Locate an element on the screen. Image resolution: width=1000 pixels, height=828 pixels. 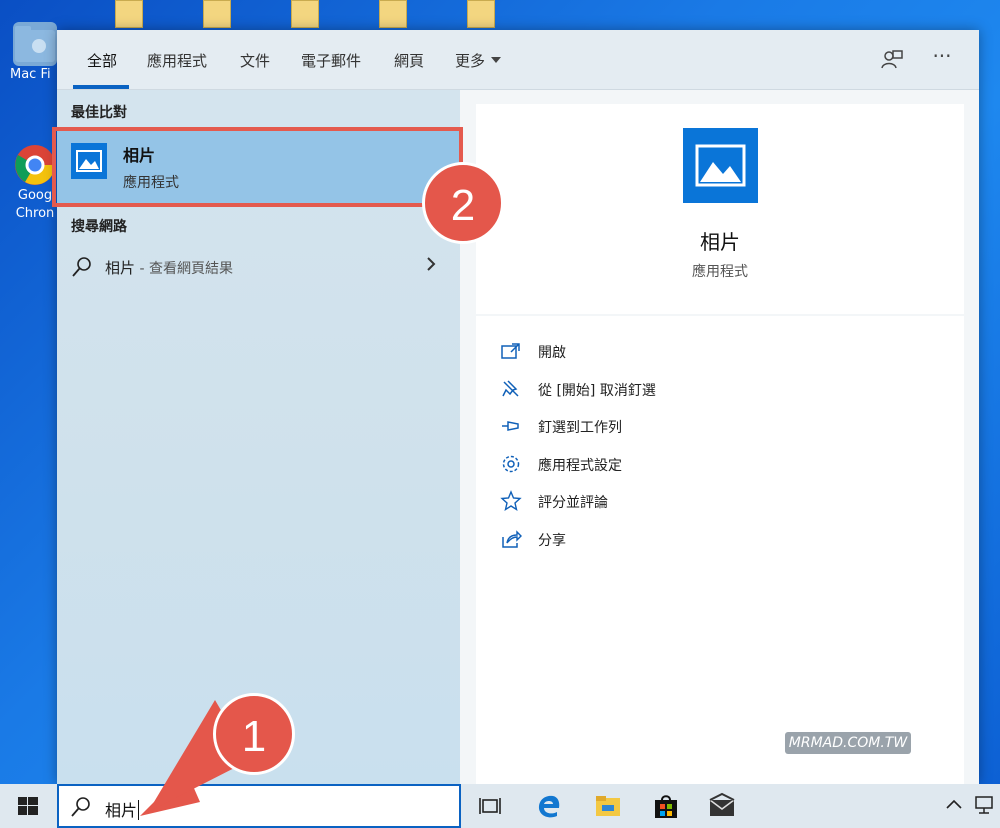
taskbar: 相片 is located at coordinates (500, 806).